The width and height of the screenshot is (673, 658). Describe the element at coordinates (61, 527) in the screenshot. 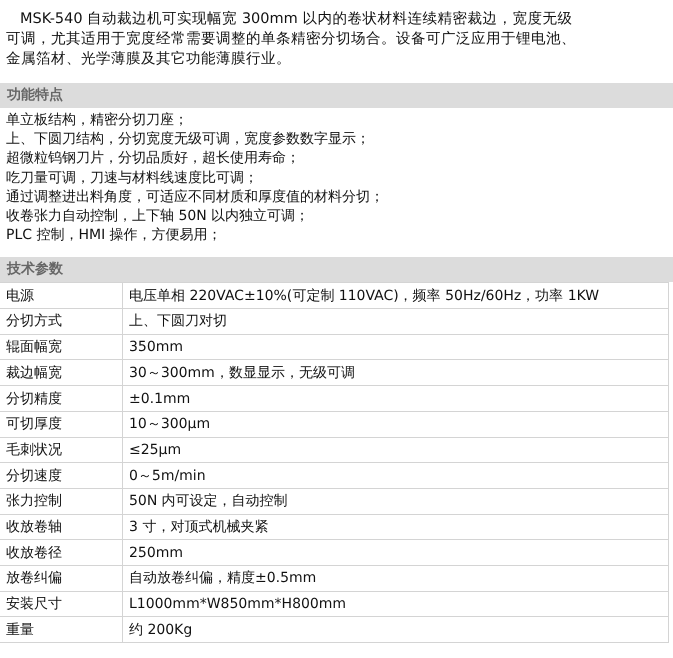

I see `spec-name-cell: 收放卷轴` at that location.